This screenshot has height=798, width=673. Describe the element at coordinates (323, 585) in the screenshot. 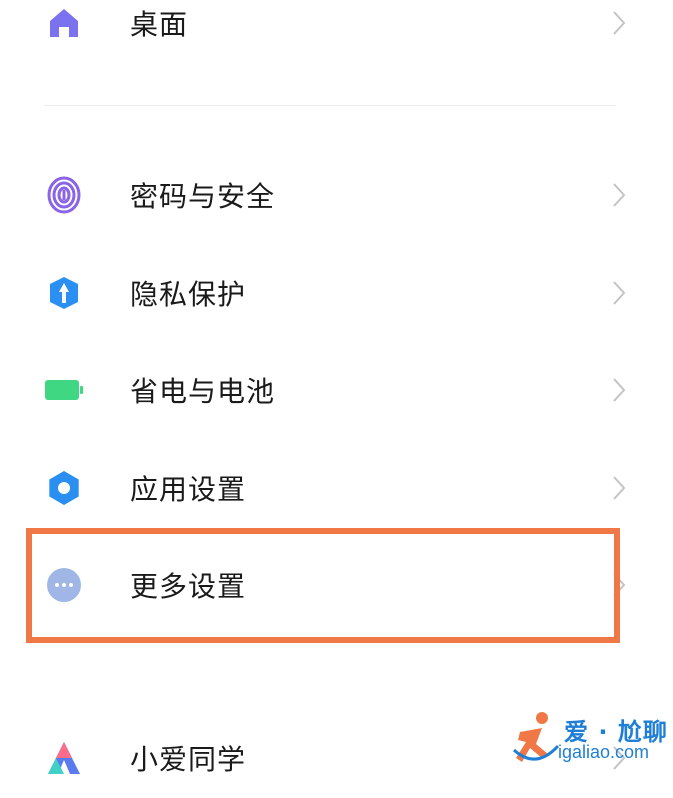

I see `highlight-box` at that location.